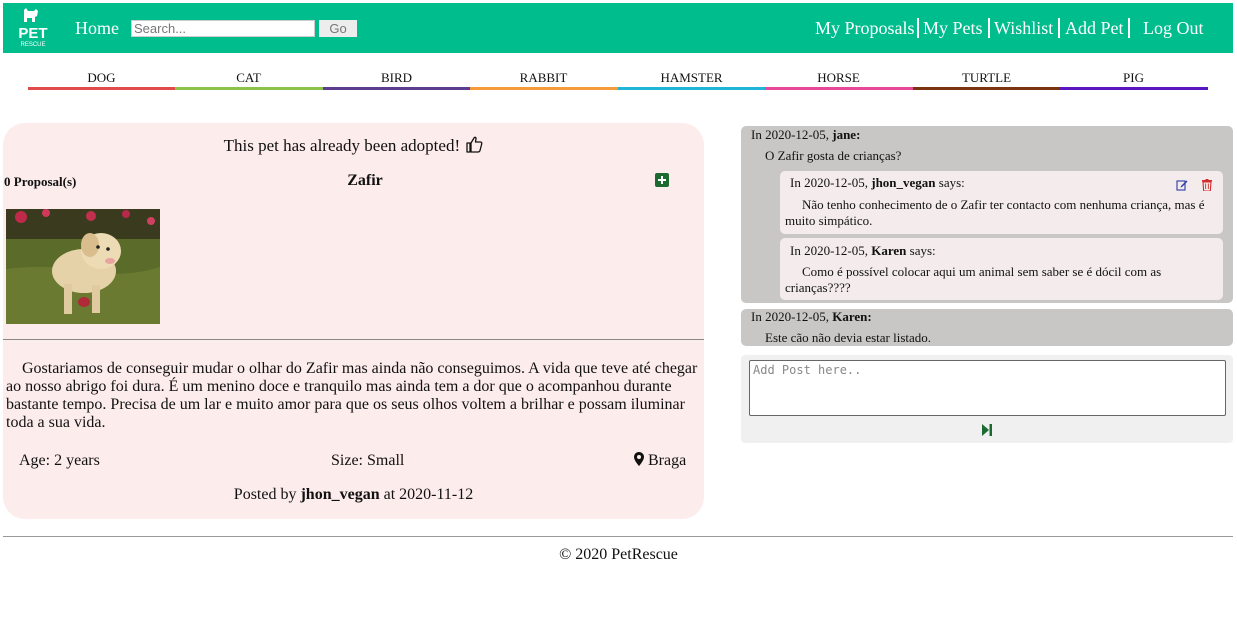 Image resolution: width=1237 pixels, height=638 pixels. What do you see at coordinates (618, 536) in the screenshot?
I see `footer-divider` at bounding box center [618, 536].